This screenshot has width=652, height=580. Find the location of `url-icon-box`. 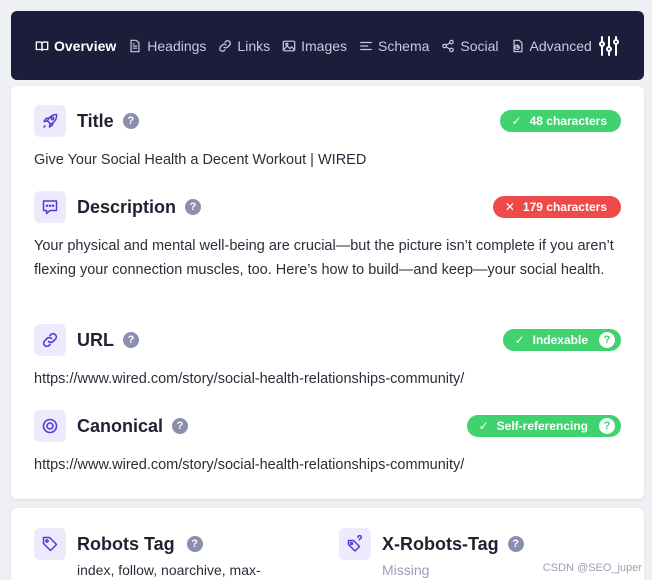

url-icon-box is located at coordinates (50, 340).